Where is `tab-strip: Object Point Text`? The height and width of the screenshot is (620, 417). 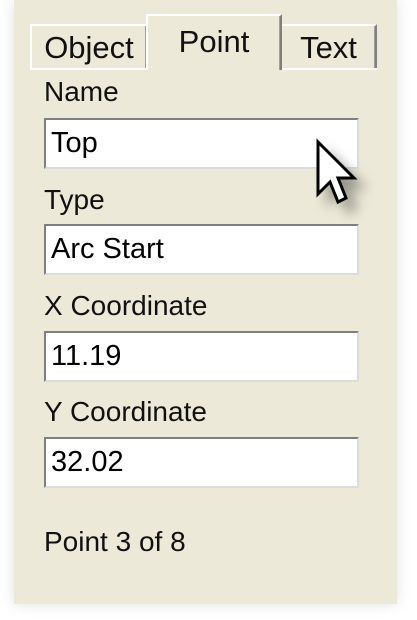
tab-strip: Object Point Text is located at coordinates (203, 40).